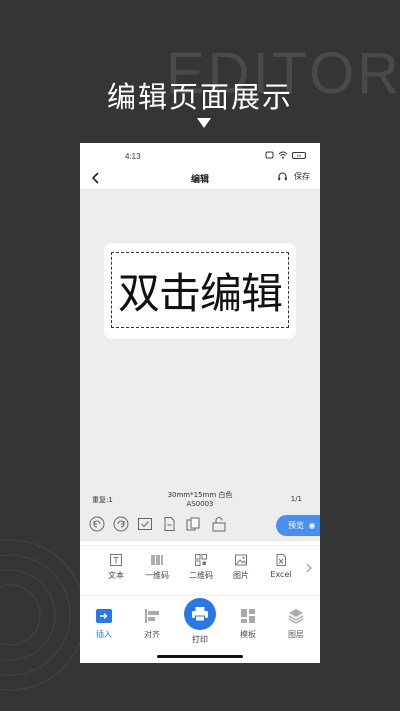 Image resolution: width=400 pixels, height=711 pixels. I want to click on tab-template-label: 模板, so click(248, 634).